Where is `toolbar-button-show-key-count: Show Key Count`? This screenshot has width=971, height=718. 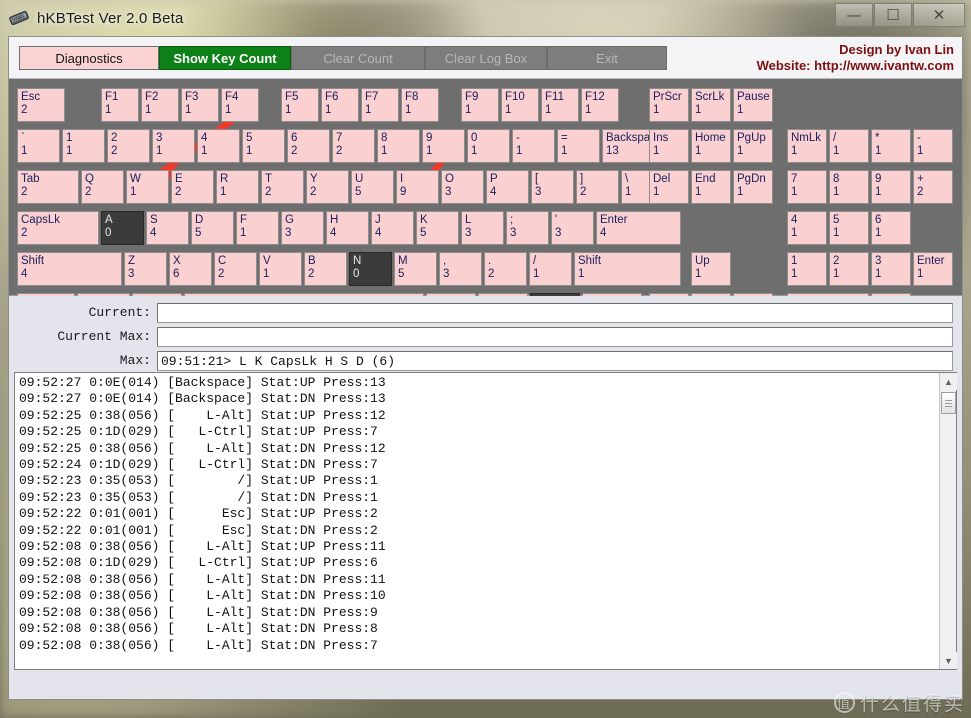
toolbar-button-show-key-count: Show Key Count is located at coordinates (225, 58).